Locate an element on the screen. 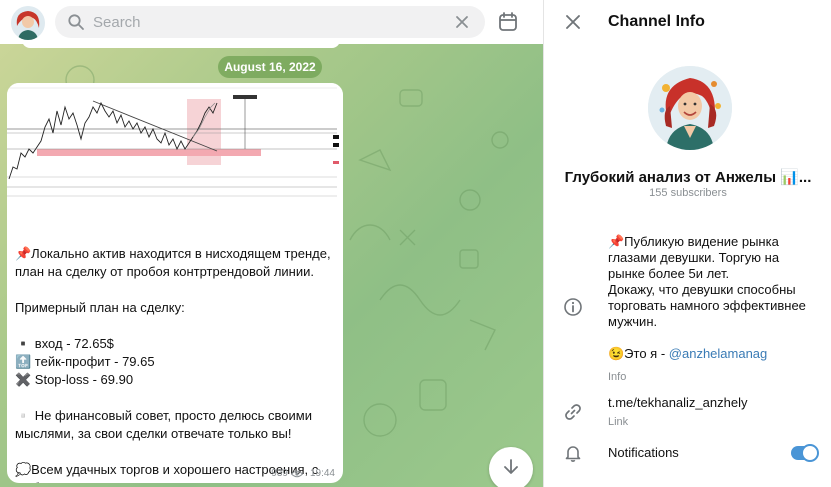  info-icon is located at coordinates (573, 307).